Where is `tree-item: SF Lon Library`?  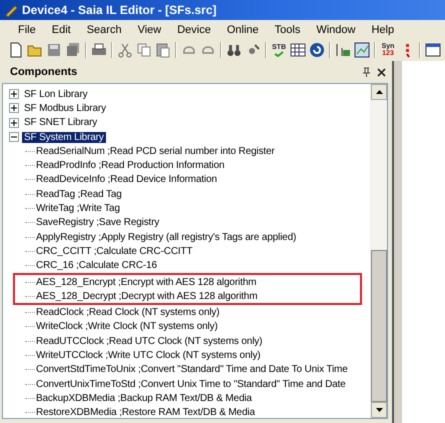 tree-item: SF Lon Library is located at coordinates (56, 94).